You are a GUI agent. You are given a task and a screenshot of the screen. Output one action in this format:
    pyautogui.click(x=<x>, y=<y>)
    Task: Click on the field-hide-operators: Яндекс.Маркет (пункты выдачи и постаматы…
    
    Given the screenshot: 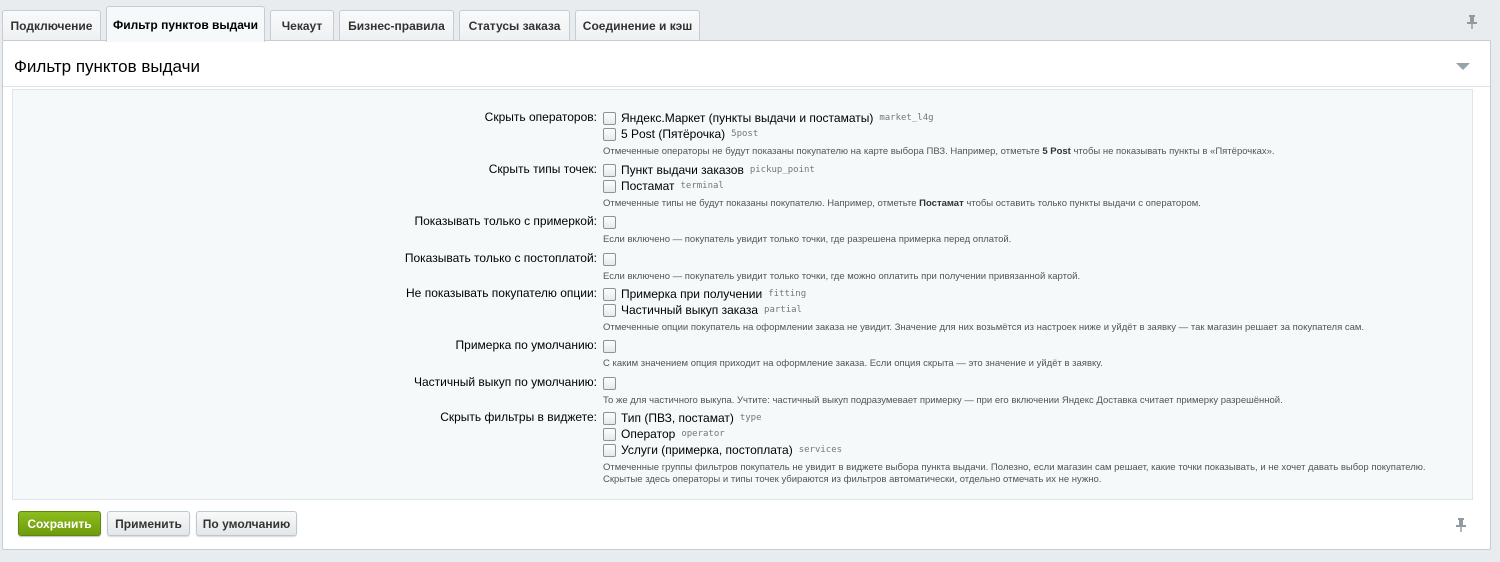 What is the action you would take?
    pyautogui.click(x=1028, y=134)
    